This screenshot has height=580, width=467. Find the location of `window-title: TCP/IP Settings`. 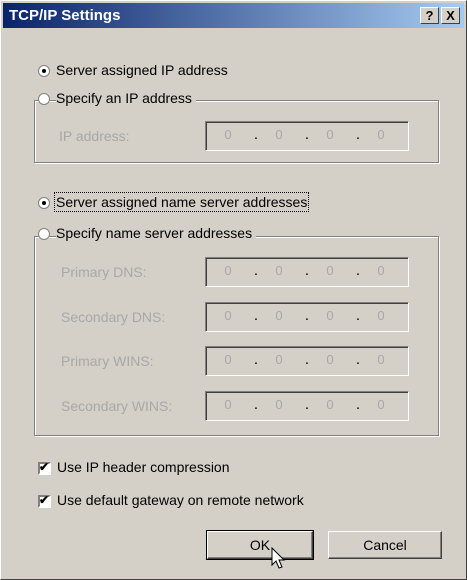

window-title: TCP/IP Settings is located at coordinates (65, 15).